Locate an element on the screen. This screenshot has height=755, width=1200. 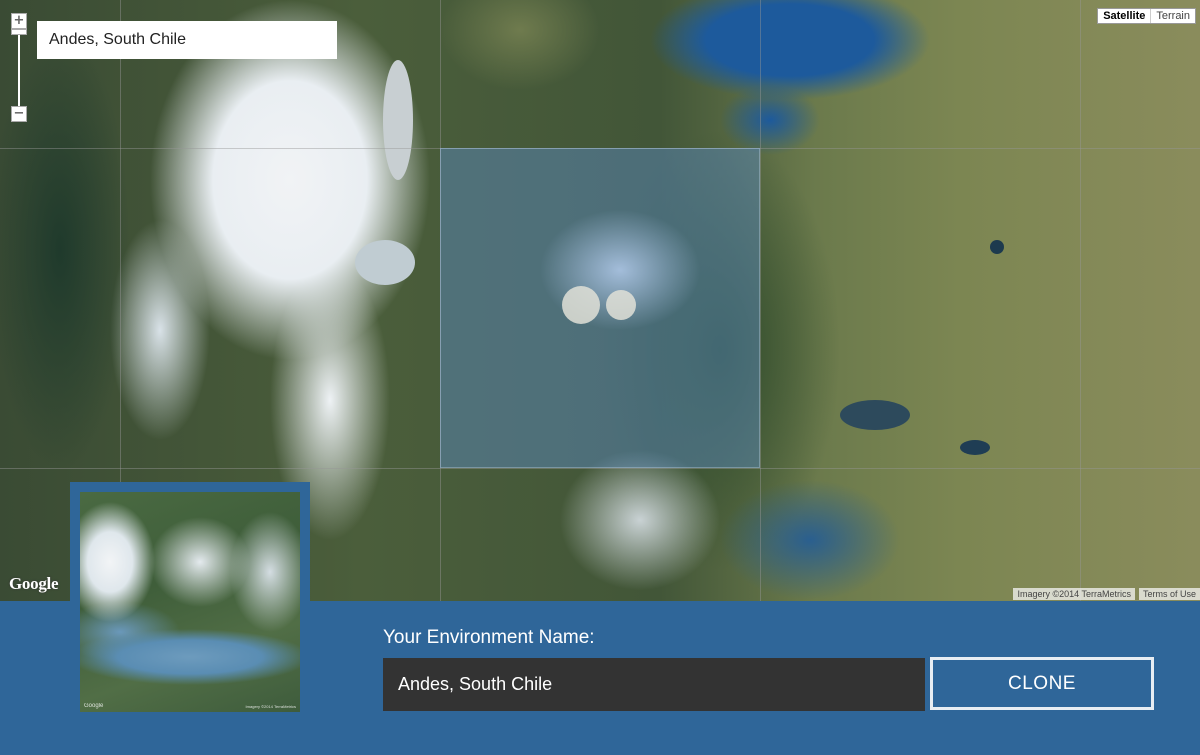
thumbnail-image: Google Imagery ©2014 TerraMetrics is located at coordinates (190, 602).